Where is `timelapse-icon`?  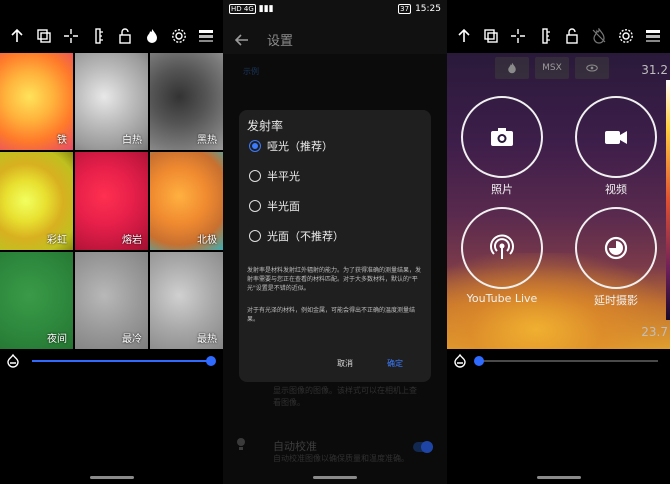 timelapse-icon is located at coordinates (616, 248).